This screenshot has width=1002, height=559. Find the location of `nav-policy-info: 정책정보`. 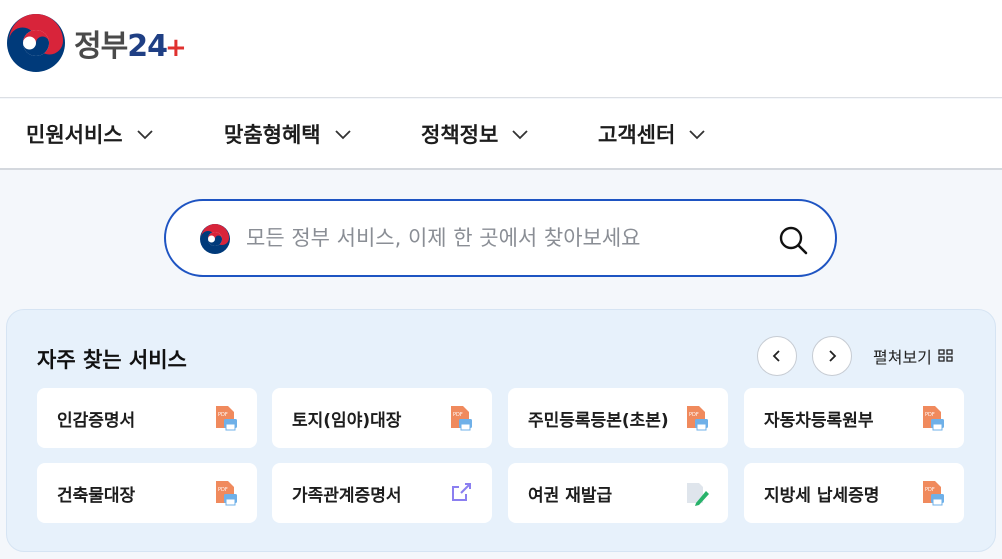

nav-policy-info: 정책정보 is located at coordinates (475, 134).